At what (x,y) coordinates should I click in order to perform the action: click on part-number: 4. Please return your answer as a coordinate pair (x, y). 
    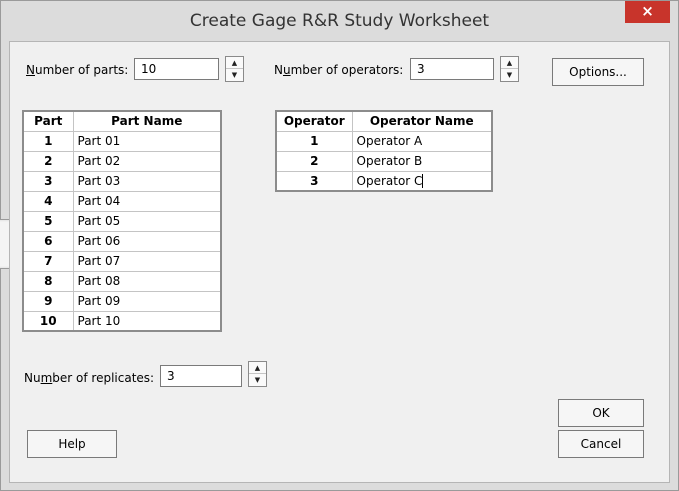
    Looking at the image, I should click on (48, 201).